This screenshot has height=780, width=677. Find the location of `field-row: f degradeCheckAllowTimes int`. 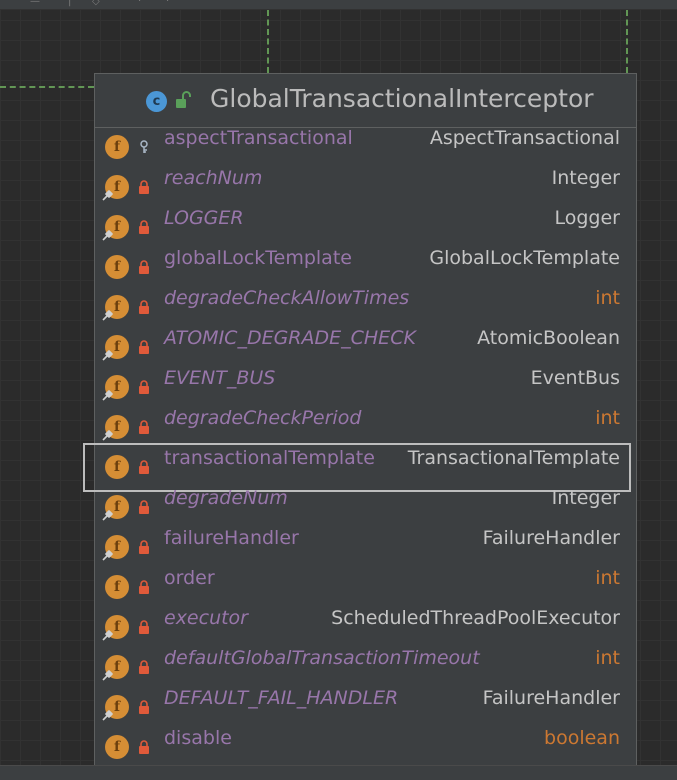

field-row: f degradeCheckAllowTimes int is located at coordinates (365, 307).